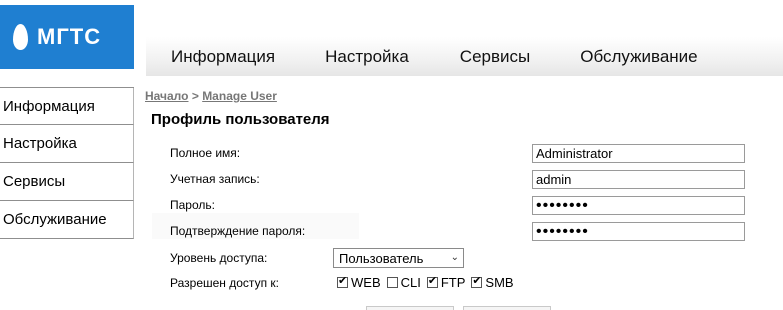  What do you see at coordinates (453, 282) in the screenshot?
I see `ftp-checkbox-label: FTP` at bounding box center [453, 282].